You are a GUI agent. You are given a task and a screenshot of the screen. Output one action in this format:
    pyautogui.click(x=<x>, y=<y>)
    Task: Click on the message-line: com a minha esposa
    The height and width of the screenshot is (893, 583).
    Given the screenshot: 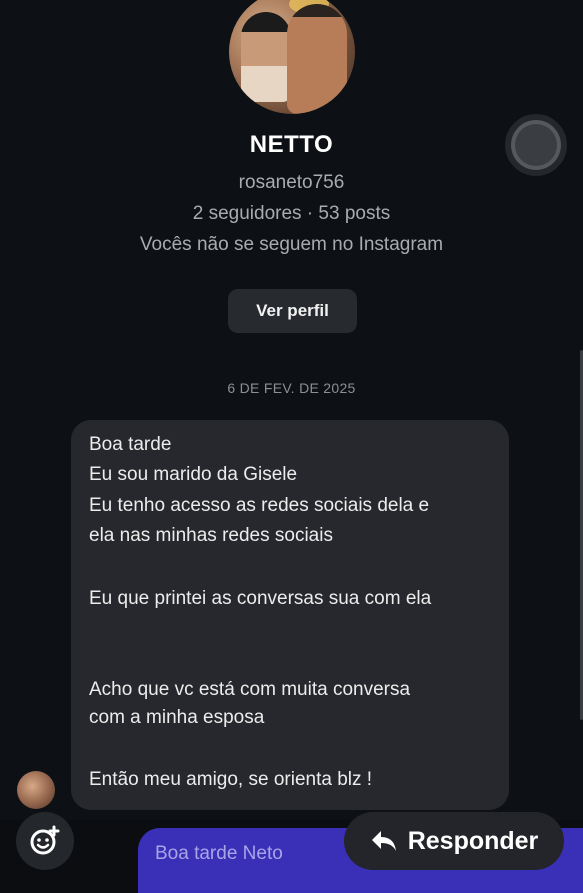 What is the action you would take?
    pyautogui.click(x=177, y=717)
    